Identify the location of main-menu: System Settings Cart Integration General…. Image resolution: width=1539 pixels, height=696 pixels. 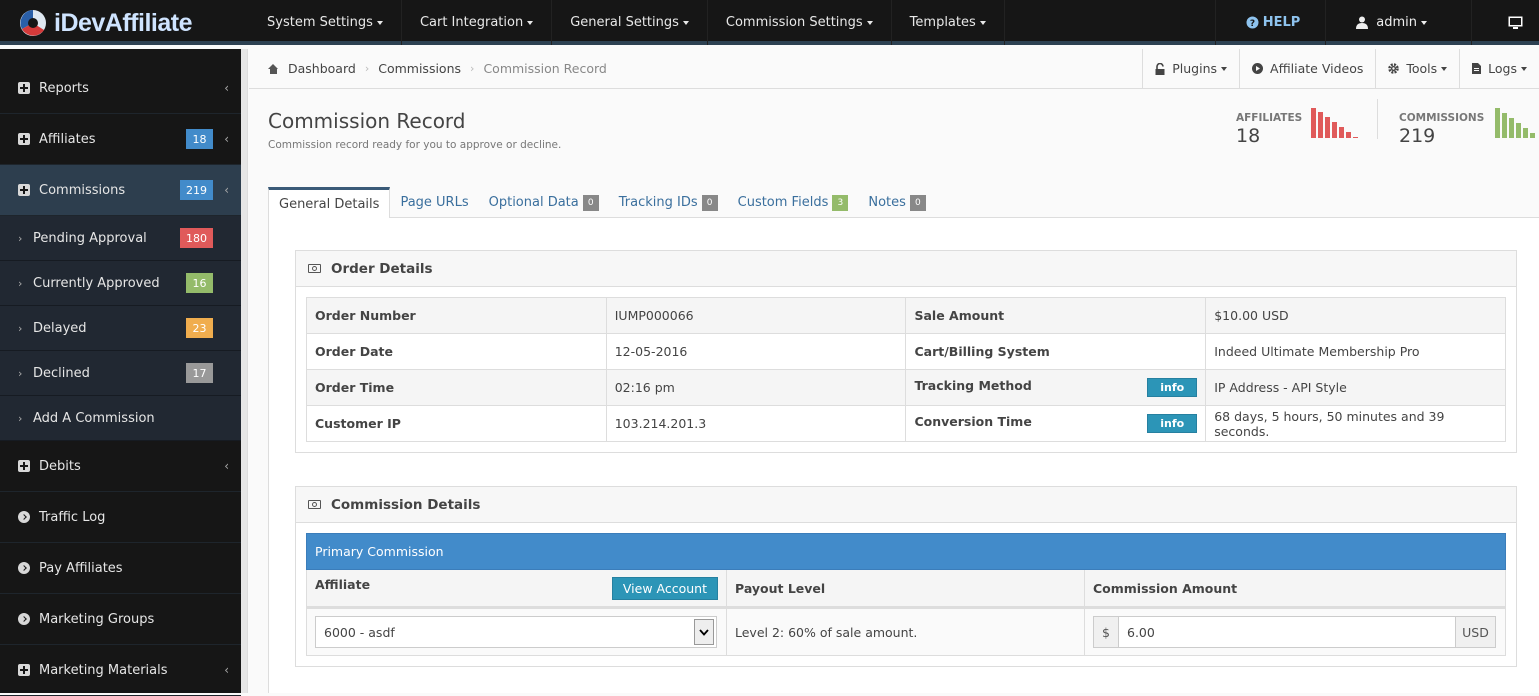
(627, 22).